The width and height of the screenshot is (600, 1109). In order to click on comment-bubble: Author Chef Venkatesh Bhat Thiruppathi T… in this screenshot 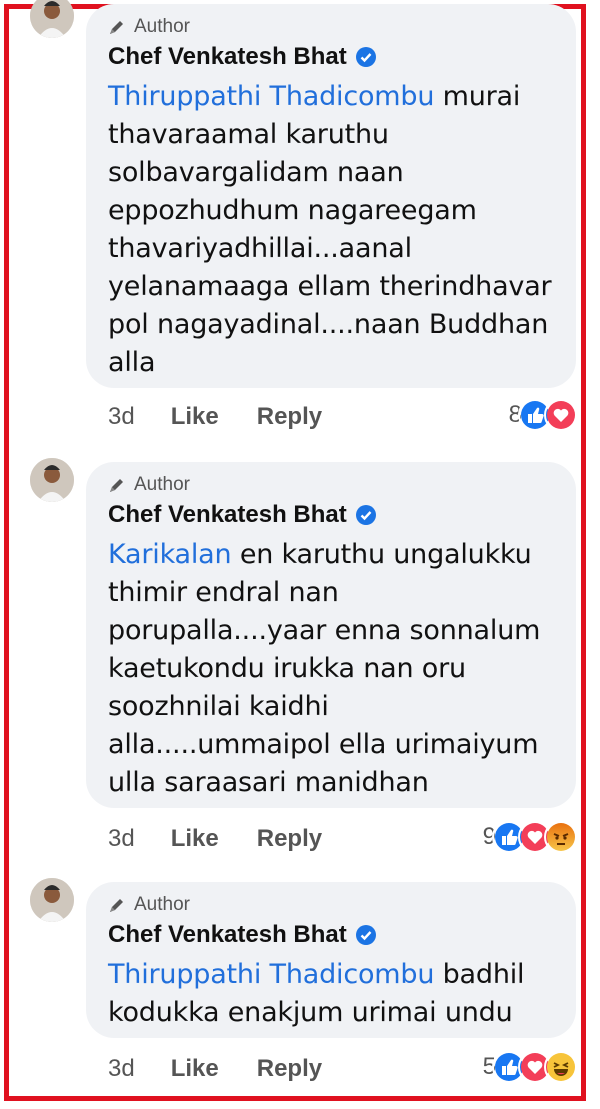, I will do `click(331, 960)`.